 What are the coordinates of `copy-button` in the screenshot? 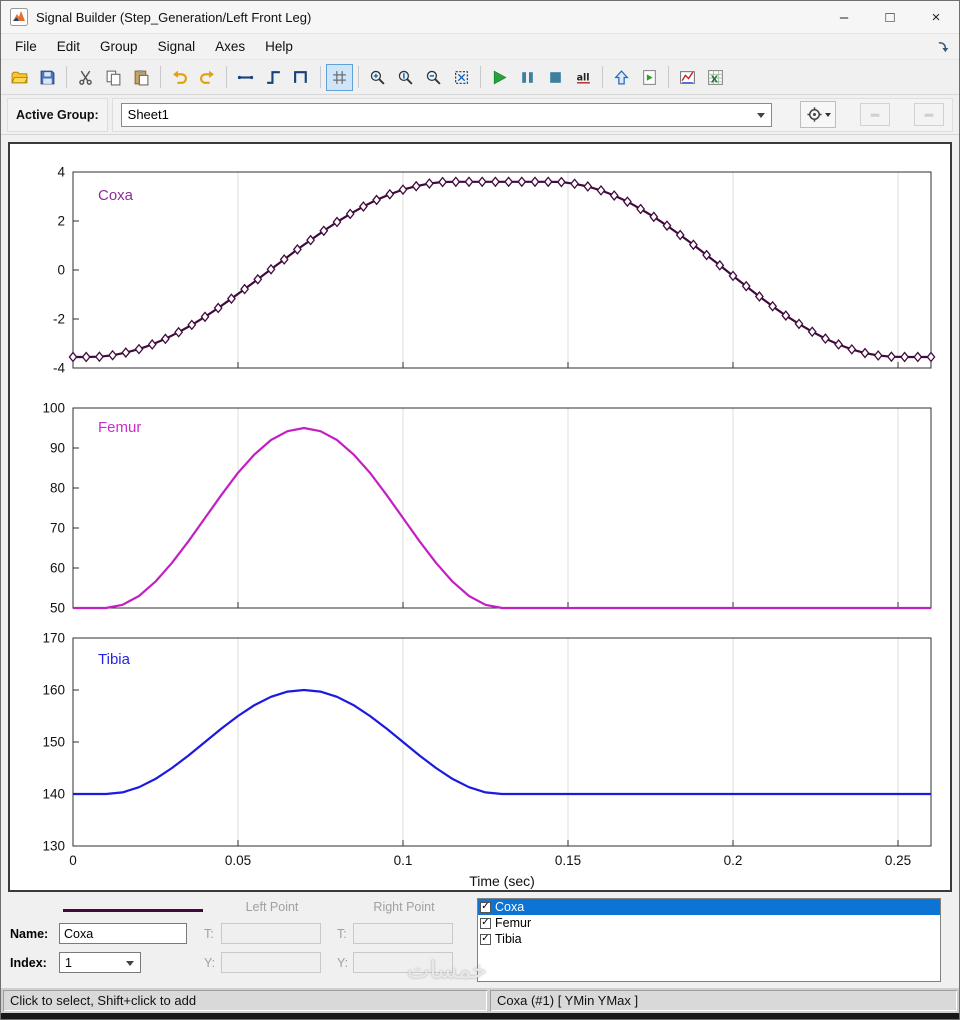 It's located at (113, 77).